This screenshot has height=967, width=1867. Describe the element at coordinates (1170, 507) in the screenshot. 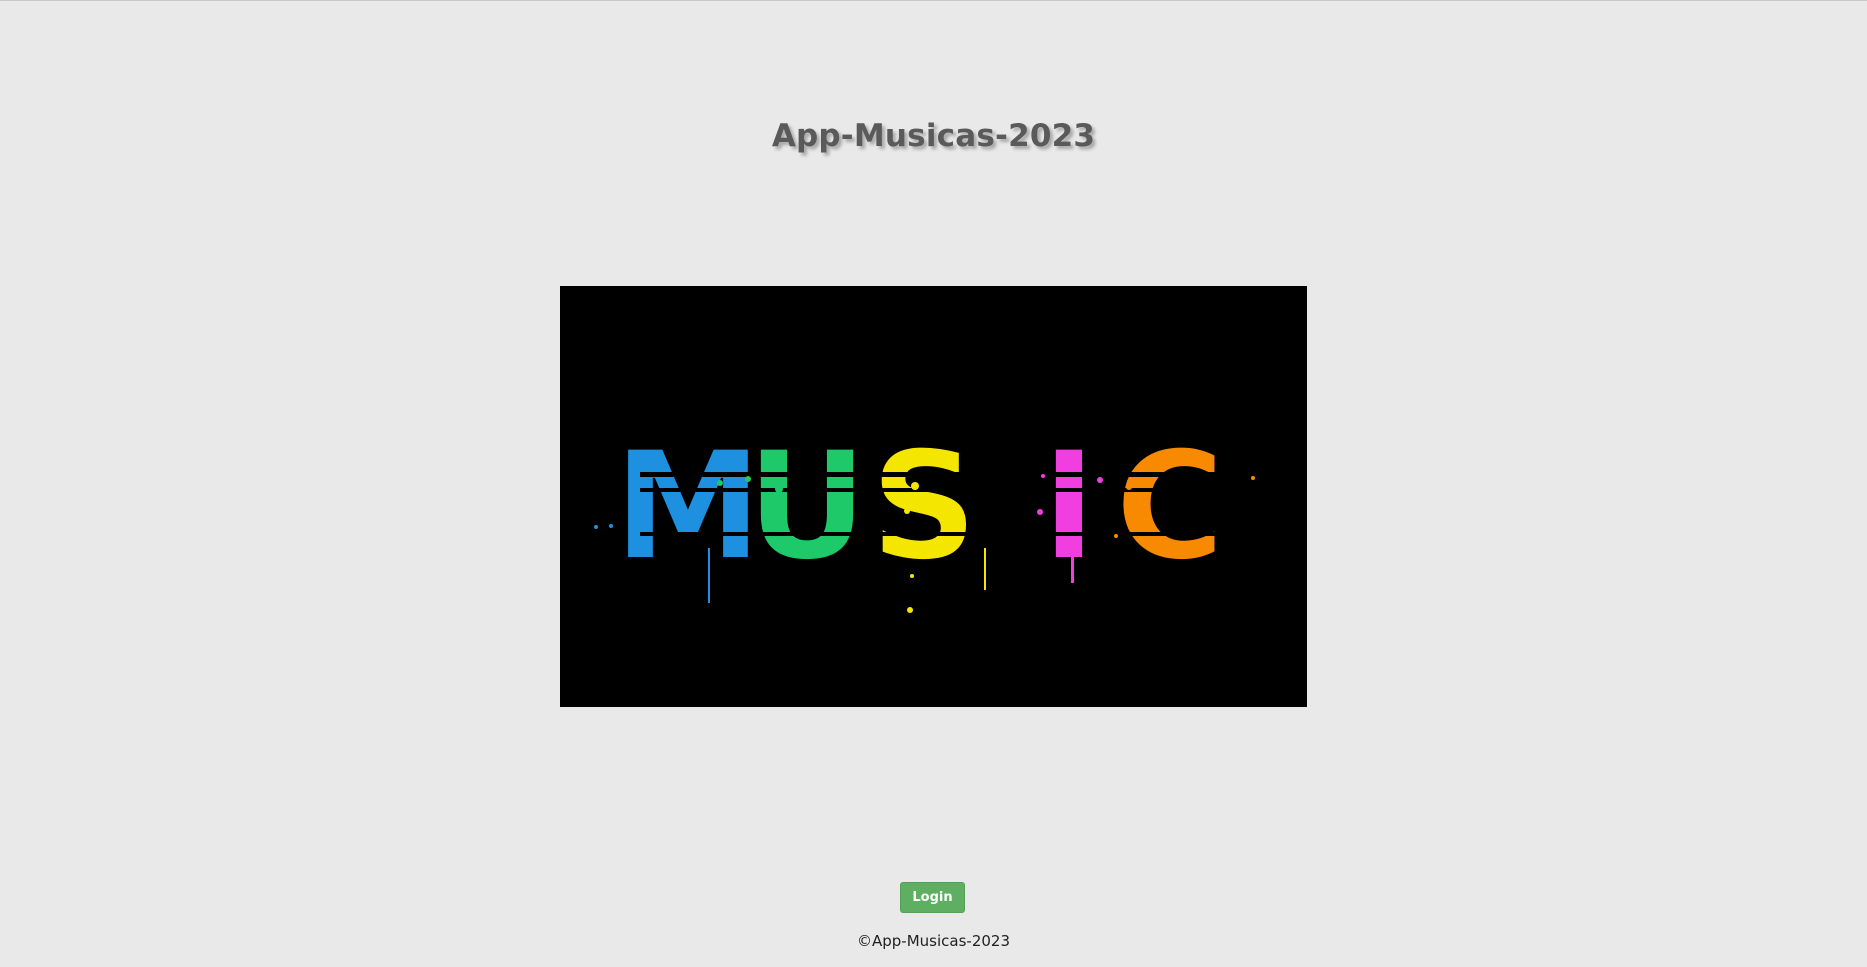

I see `banner-letter-c: C` at that location.